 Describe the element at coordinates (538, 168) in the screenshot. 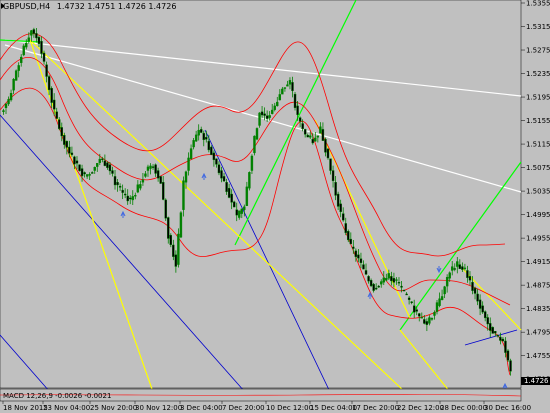

I see `price-tick-label: 1.5075` at that location.